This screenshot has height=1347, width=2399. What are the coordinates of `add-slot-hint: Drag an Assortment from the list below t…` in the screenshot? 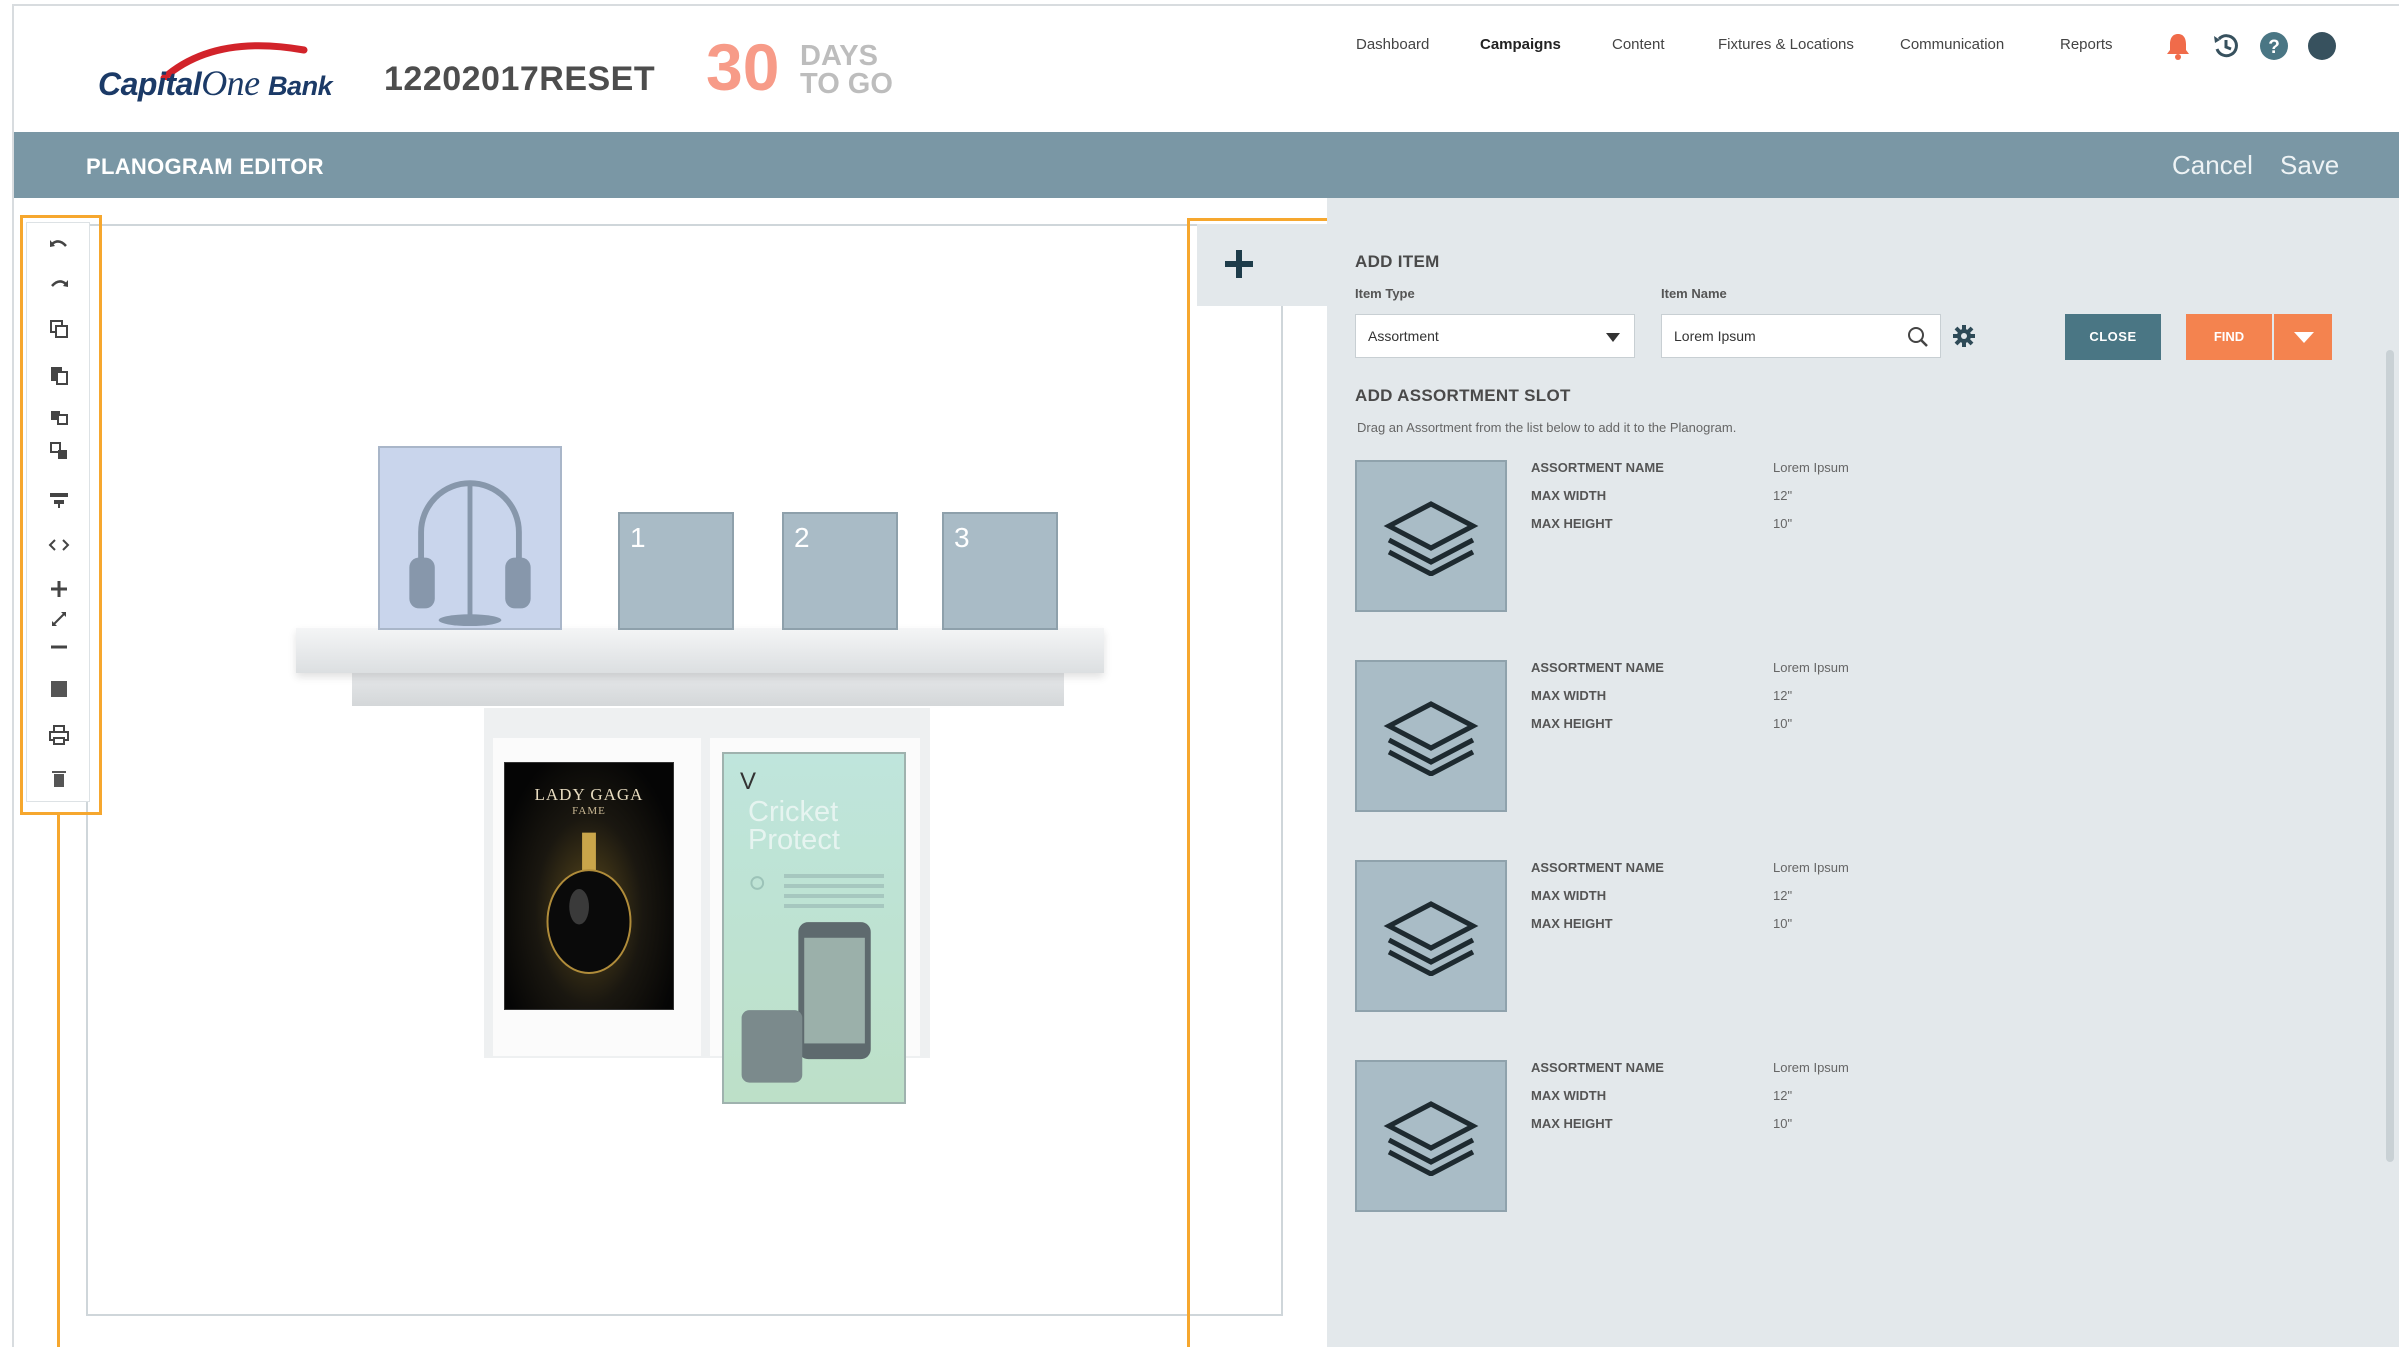 It's located at (1547, 427).